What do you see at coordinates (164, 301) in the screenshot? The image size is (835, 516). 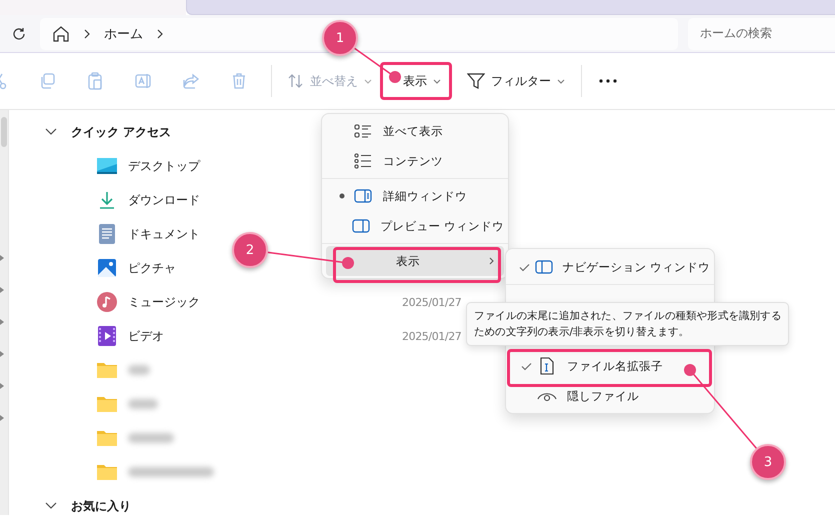 I see `nav-item: ミュージック` at bounding box center [164, 301].